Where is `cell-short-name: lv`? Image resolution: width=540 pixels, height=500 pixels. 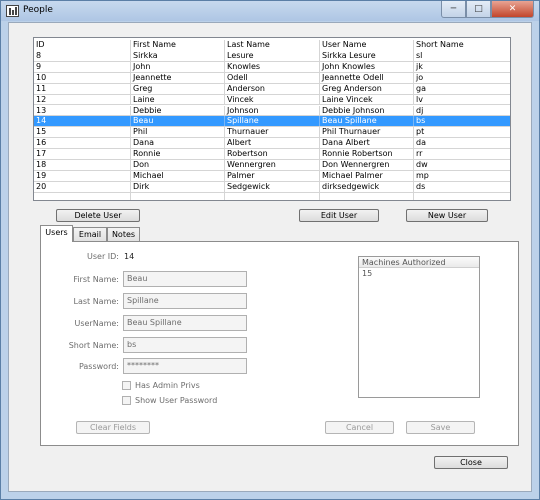
cell-short-name: lv is located at coordinates (462, 100).